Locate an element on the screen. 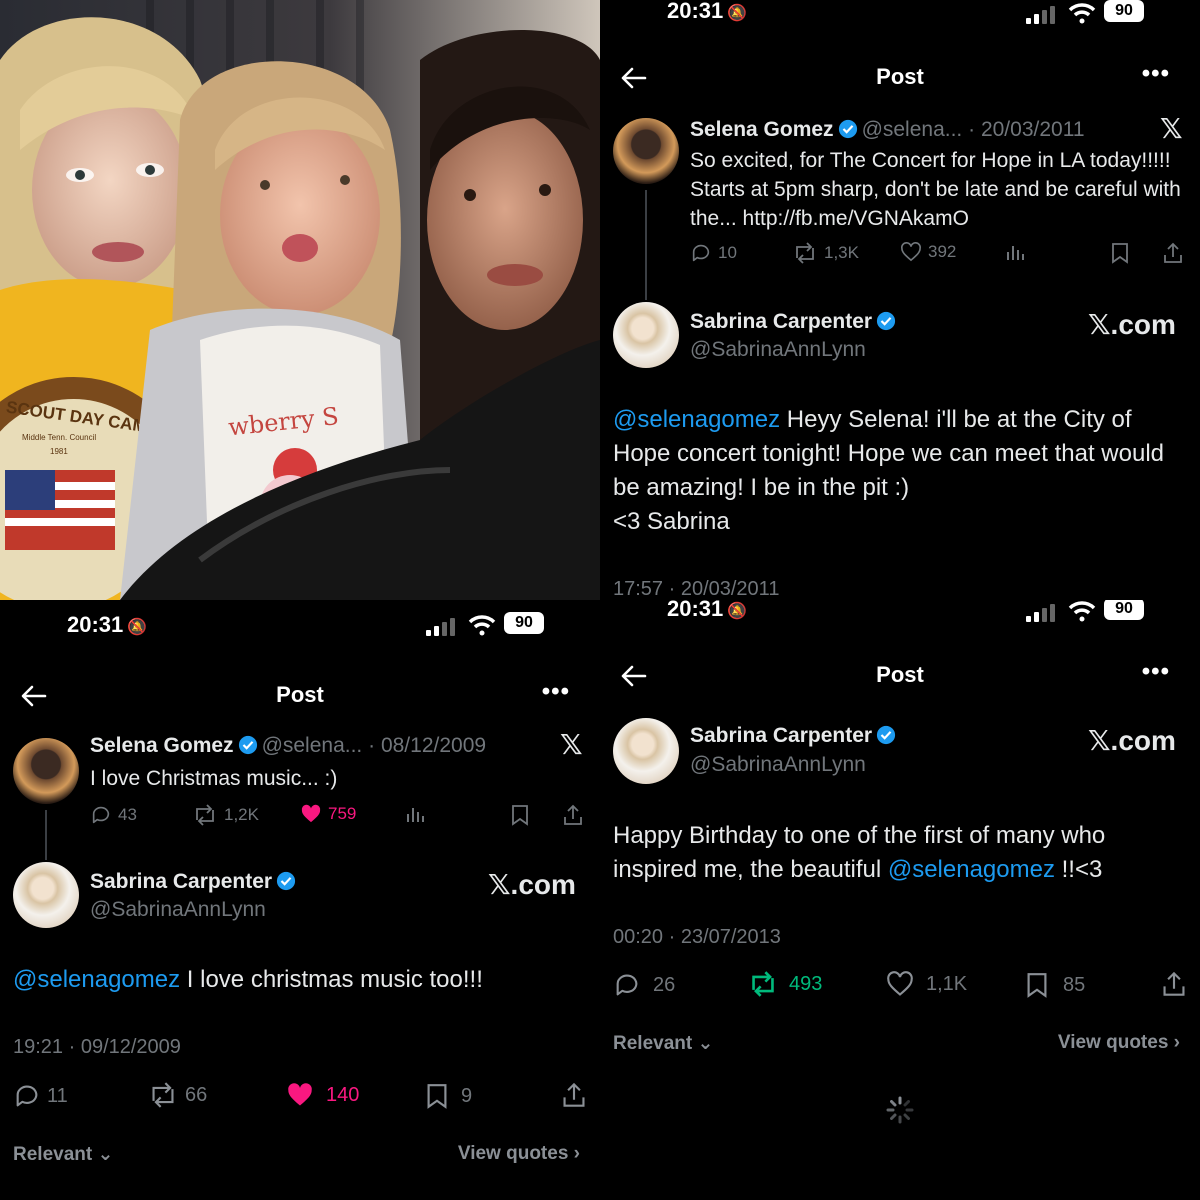 The width and height of the screenshot is (1200, 1200). repost-button: 1,3K is located at coordinates (825, 253).